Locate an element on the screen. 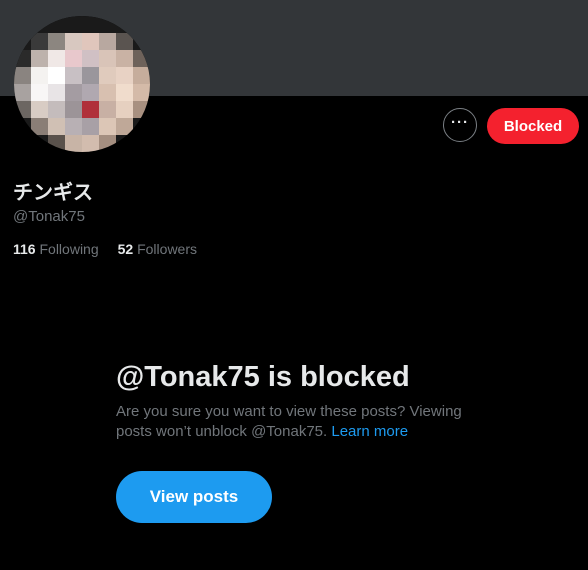  blocked-title: @Tonak75 is blocked is located at coordinates (263, 377).